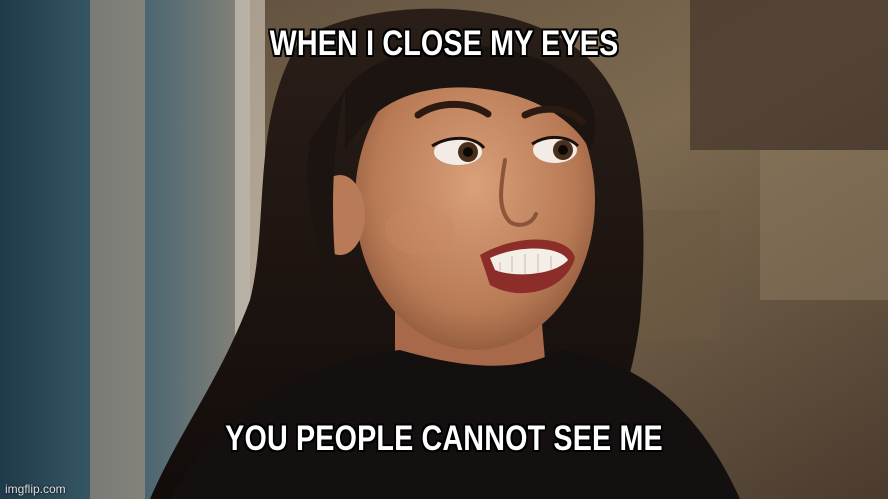  What do you see at coordinates (444, 438) in the screenshot?
I see `bottom-caption: YOU PEOPLE CANNOT SEE ME` at bounding box center [444, 438].